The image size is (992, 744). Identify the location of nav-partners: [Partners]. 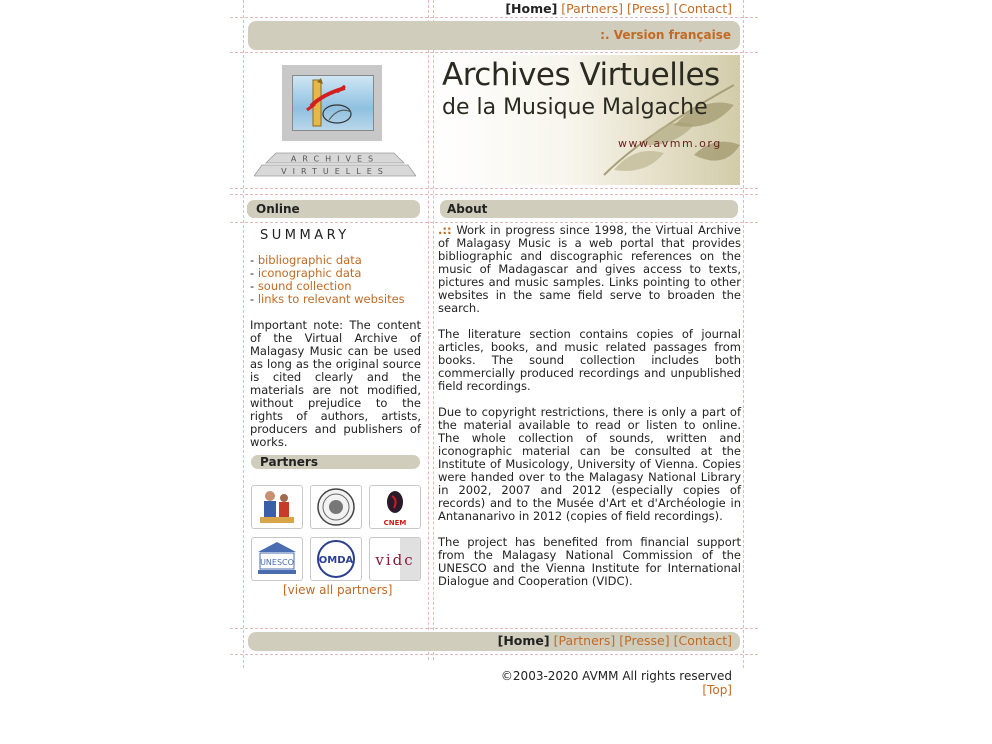
(592, 8).